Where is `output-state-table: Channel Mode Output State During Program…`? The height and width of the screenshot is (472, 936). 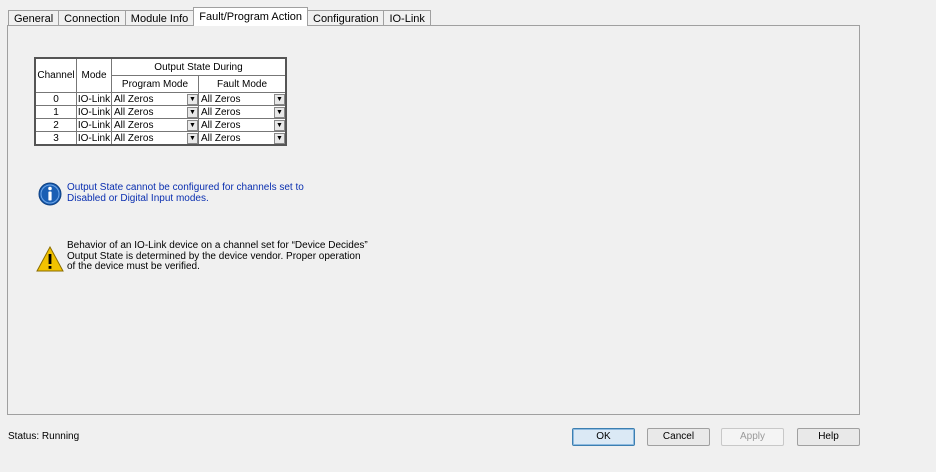 output-state-table: Channel Mode Output State During Program… is located at coordinates (160, 101).